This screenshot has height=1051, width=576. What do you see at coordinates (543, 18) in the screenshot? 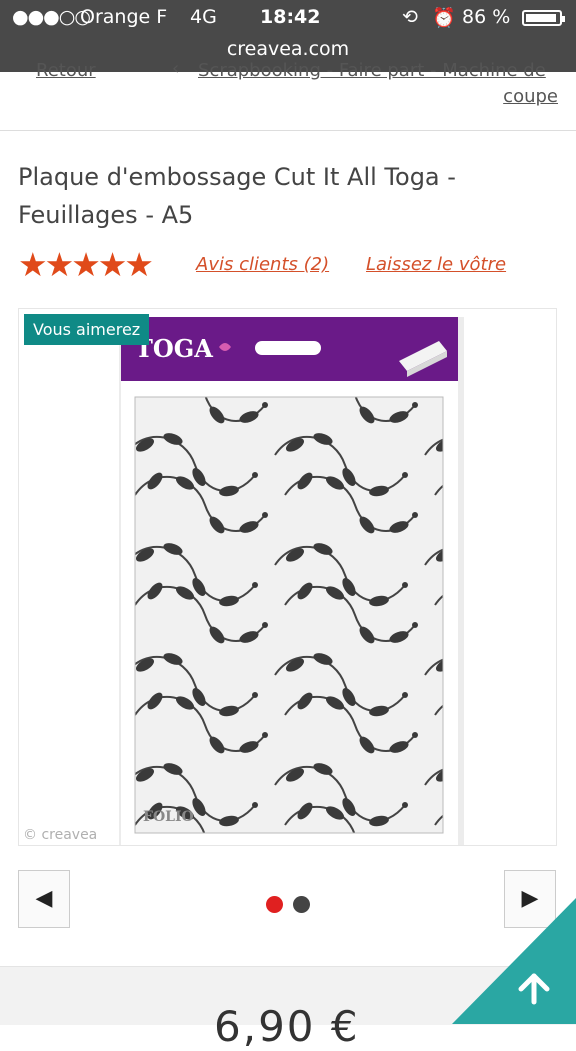
I see `battery-icon` at bounding box center [543, 18].